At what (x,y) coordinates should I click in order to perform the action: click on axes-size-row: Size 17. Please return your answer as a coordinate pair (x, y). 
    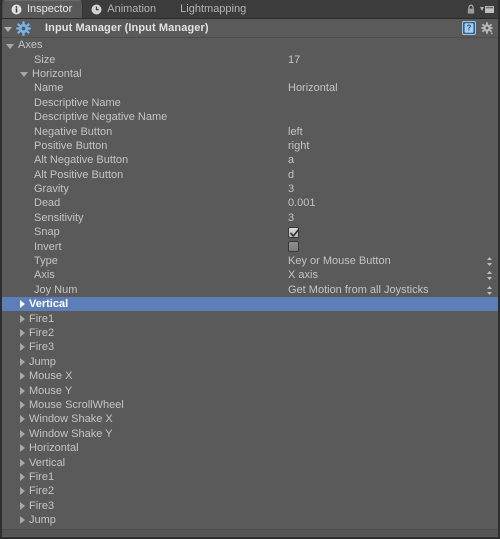
    Looking at the image, I should click on (250, 59).